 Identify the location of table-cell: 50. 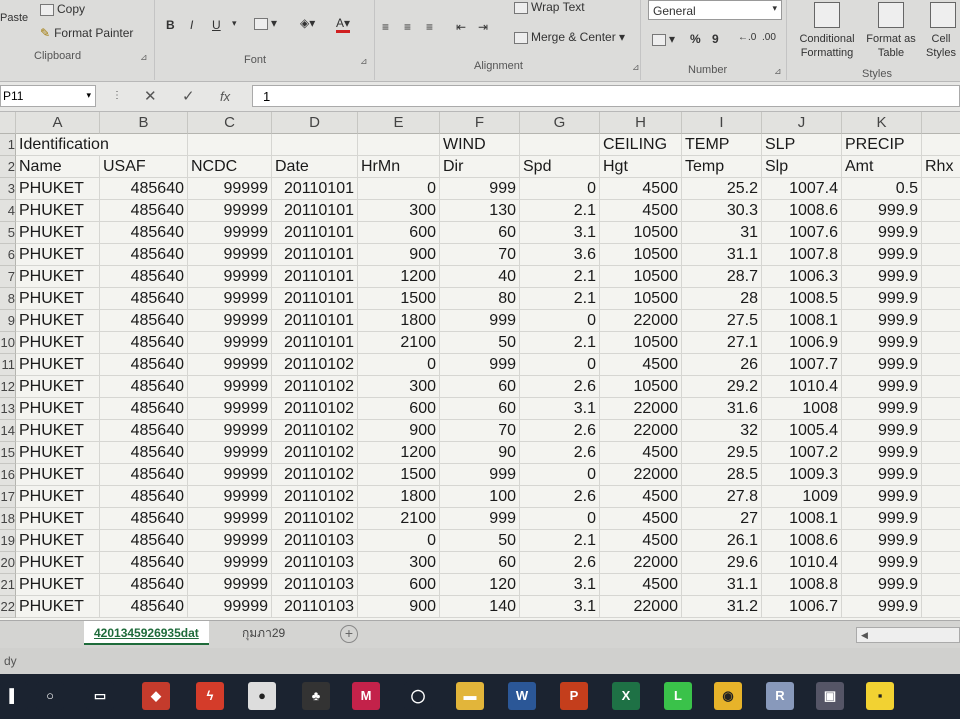
(480, 343).